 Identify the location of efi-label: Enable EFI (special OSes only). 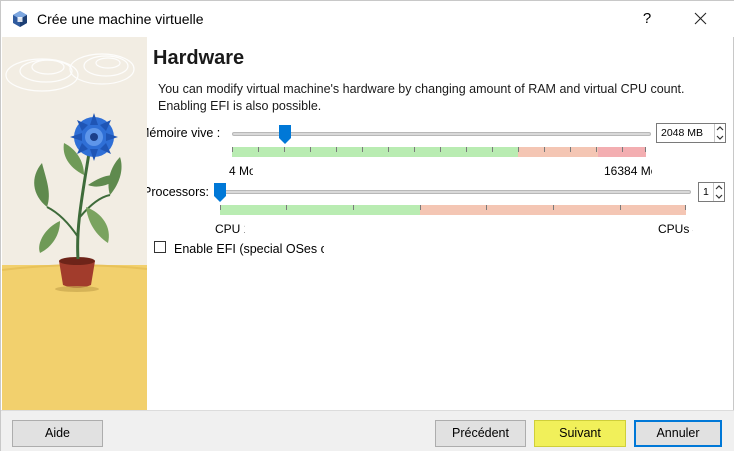
(249, 249).